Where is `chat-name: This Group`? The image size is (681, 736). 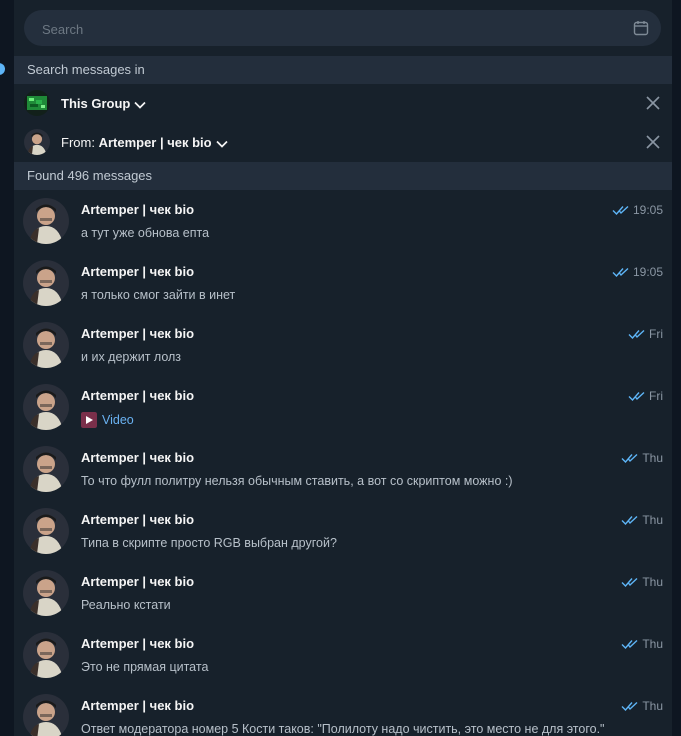
chat-name: This Group is located at coordinates (96, 103).